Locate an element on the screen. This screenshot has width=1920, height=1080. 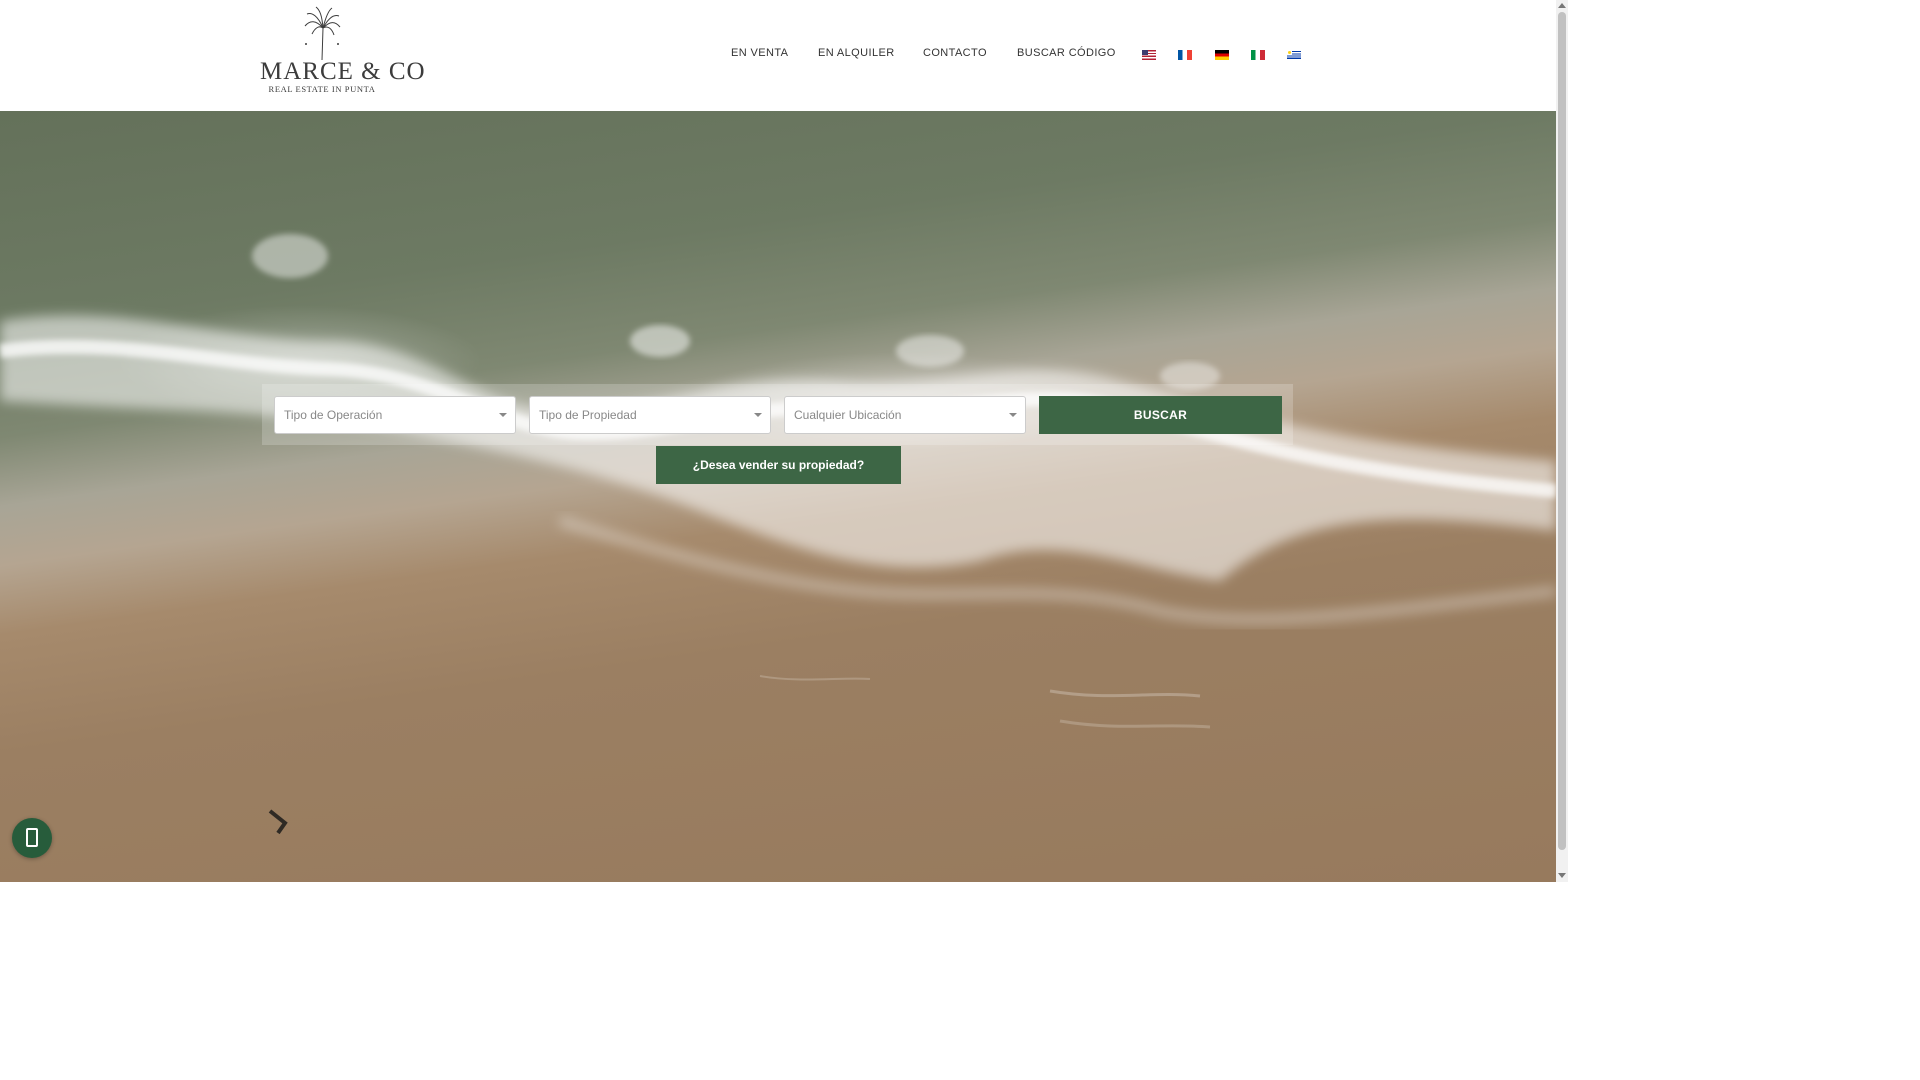
scroll-down-icon is located at coordinates (1562, 875).